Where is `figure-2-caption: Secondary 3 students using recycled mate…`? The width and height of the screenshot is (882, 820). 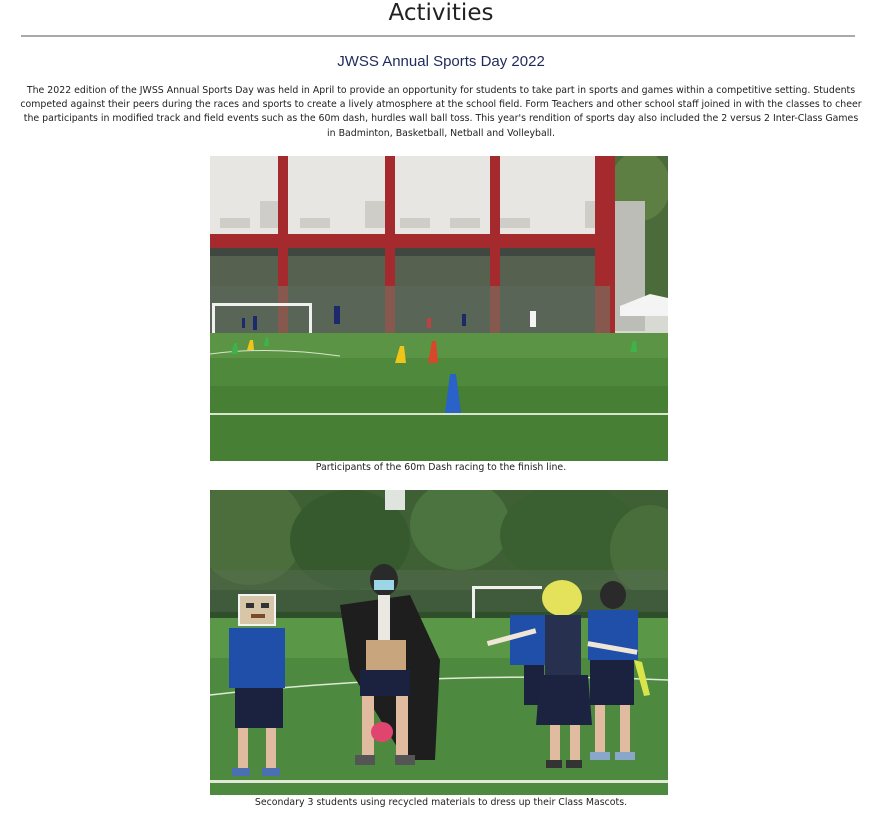 figure-2-caption: Secondary 3 students using recycled mate… is located at coordinates (441, 802).